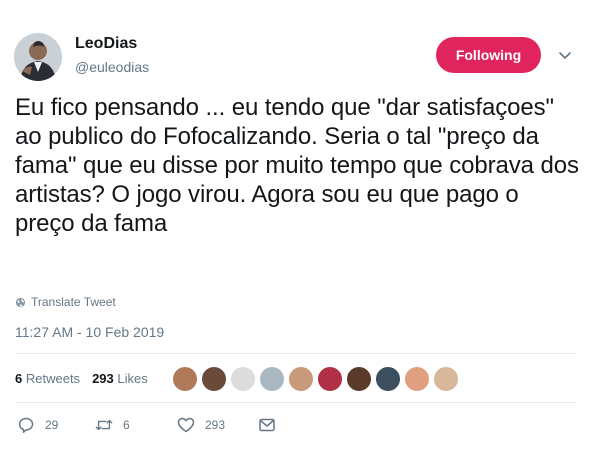  I want to click on direct-message-button, so click(267, 425).